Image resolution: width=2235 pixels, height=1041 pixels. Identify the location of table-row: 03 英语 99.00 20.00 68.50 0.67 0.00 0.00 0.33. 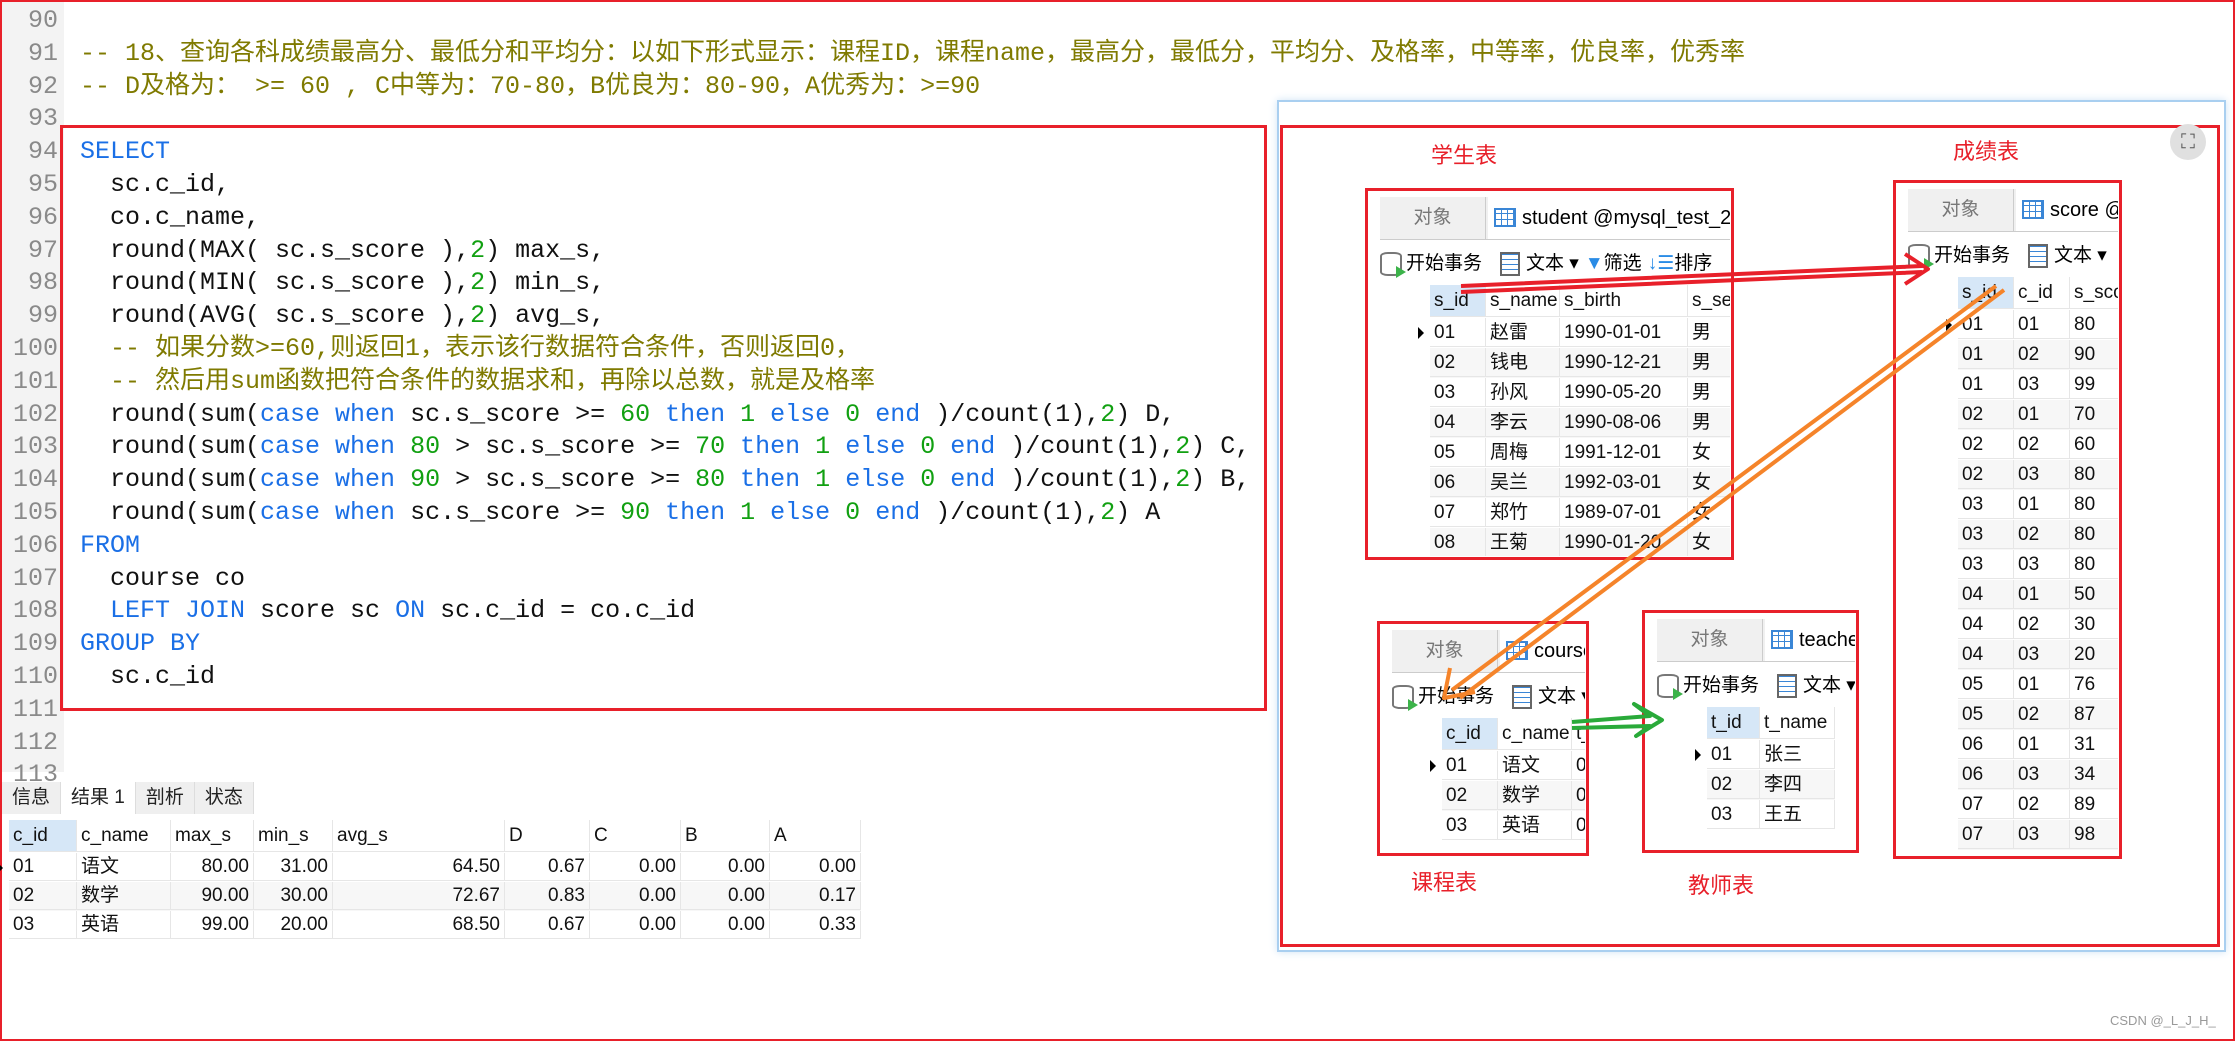
(435, 925).